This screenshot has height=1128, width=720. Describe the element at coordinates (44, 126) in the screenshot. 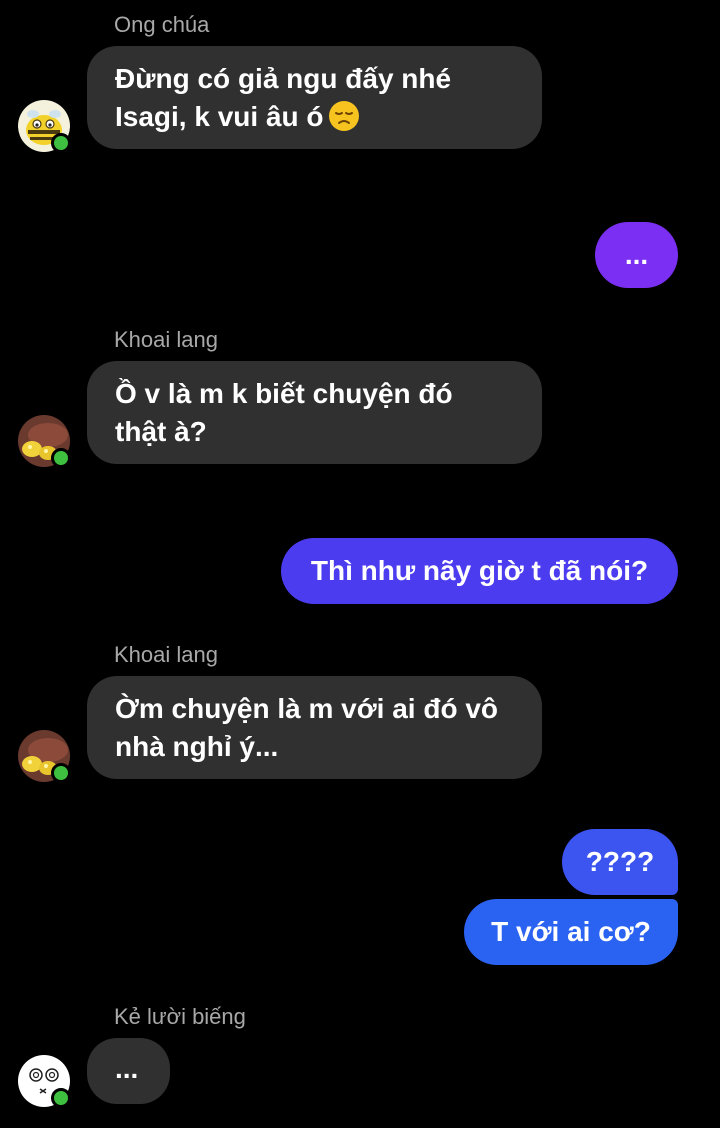

I see `bee-avatar` at that location.